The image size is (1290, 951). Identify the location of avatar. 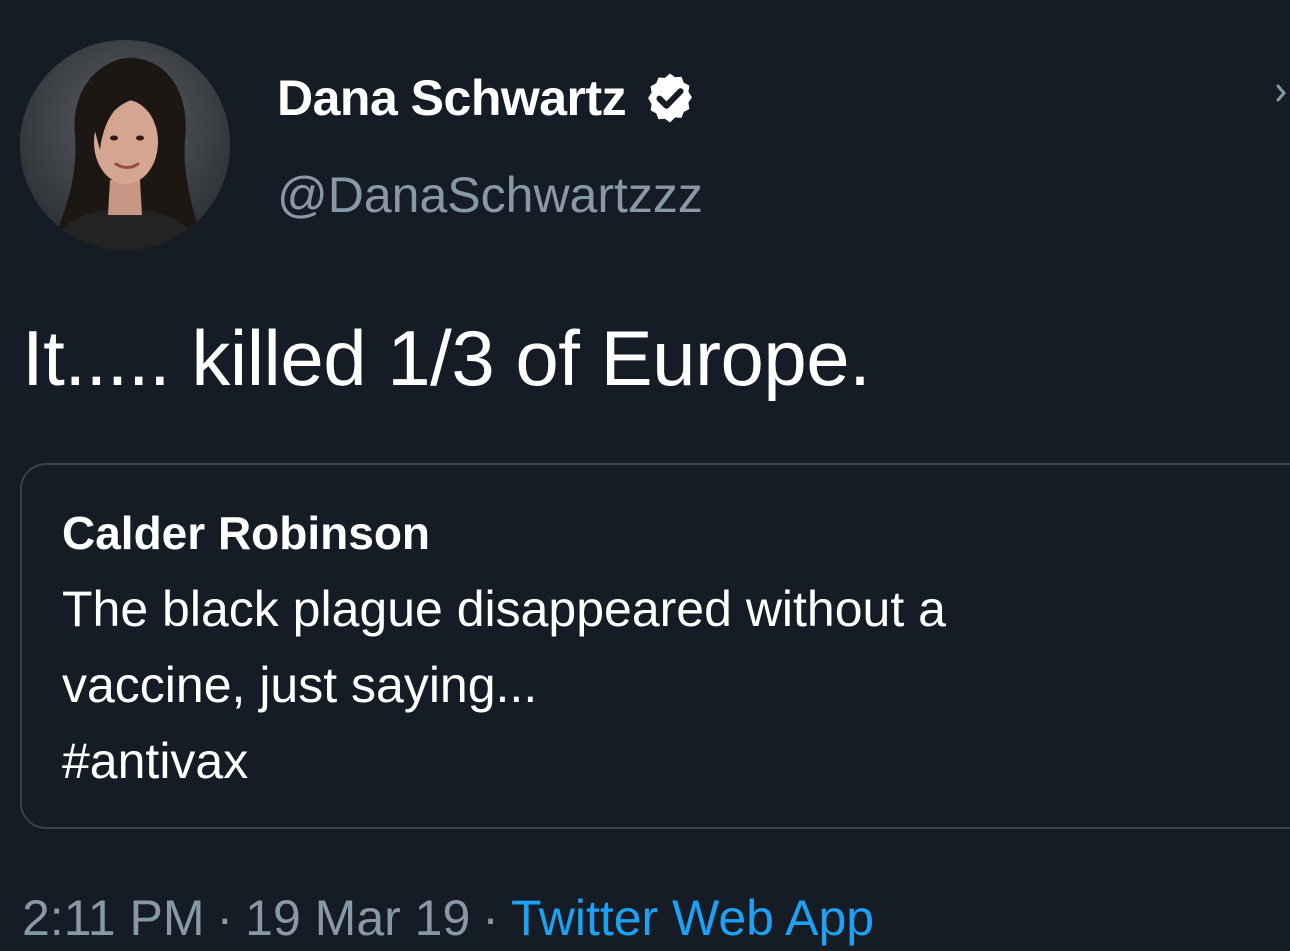
(125, 145).